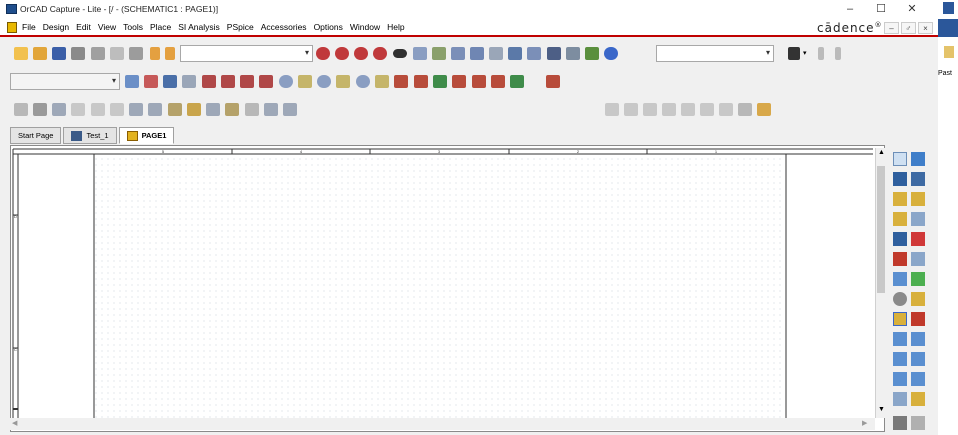 This screenshot has height=435, width=958. What do you see at coordinates (881, 229) in the screenshot?
I see `vertical-scroll-thumb` at bounding box center [881, 229].